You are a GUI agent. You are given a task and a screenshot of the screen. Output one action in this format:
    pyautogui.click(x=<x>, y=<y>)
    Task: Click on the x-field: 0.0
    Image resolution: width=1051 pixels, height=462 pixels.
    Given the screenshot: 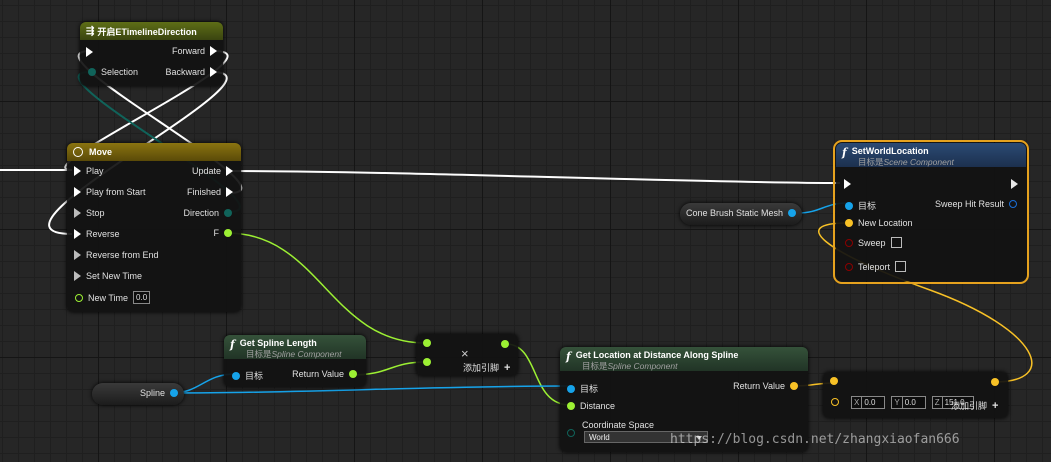 What is the action you would take?
    pyautogui.click(x=873, y=402)
    